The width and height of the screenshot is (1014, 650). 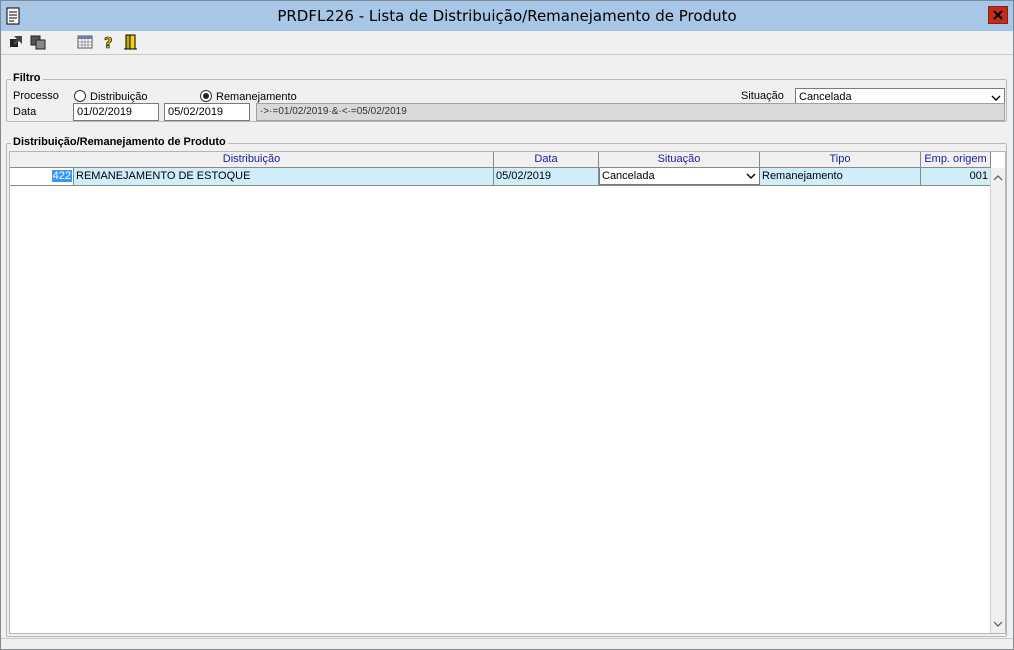 I want to click on exit-door-icon, so click(x=131, y=42).